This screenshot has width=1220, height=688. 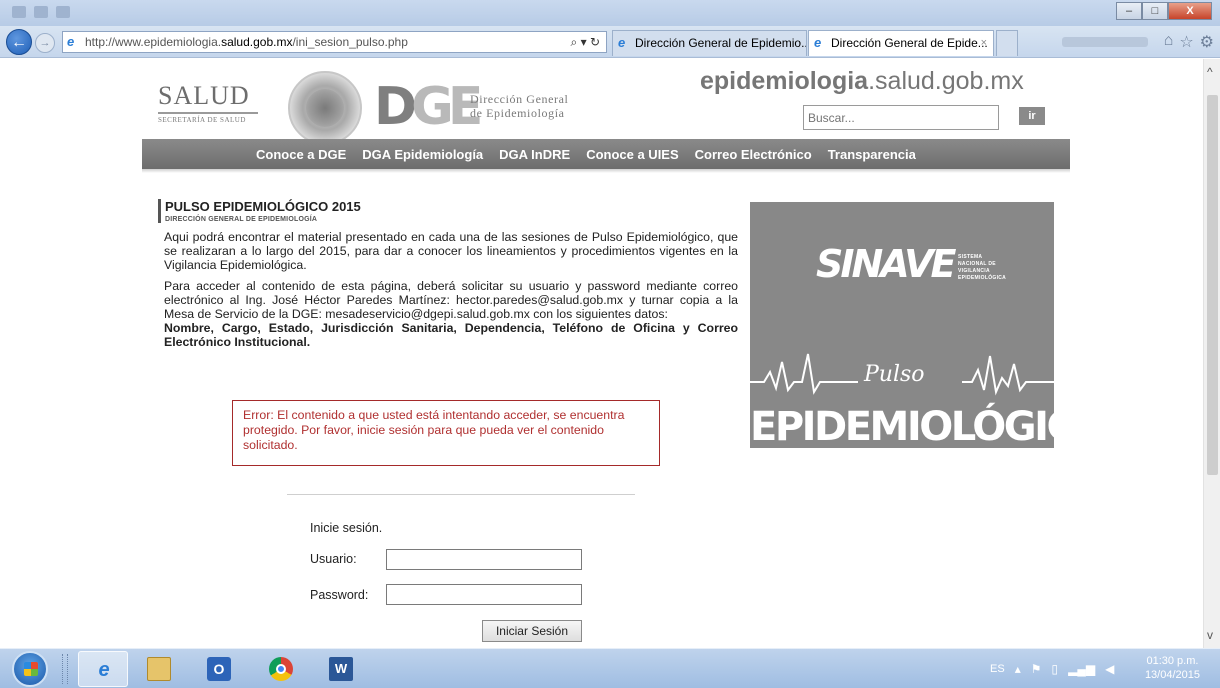 I want to click on taskbar-outlook: O, so click(x=219, y=669).